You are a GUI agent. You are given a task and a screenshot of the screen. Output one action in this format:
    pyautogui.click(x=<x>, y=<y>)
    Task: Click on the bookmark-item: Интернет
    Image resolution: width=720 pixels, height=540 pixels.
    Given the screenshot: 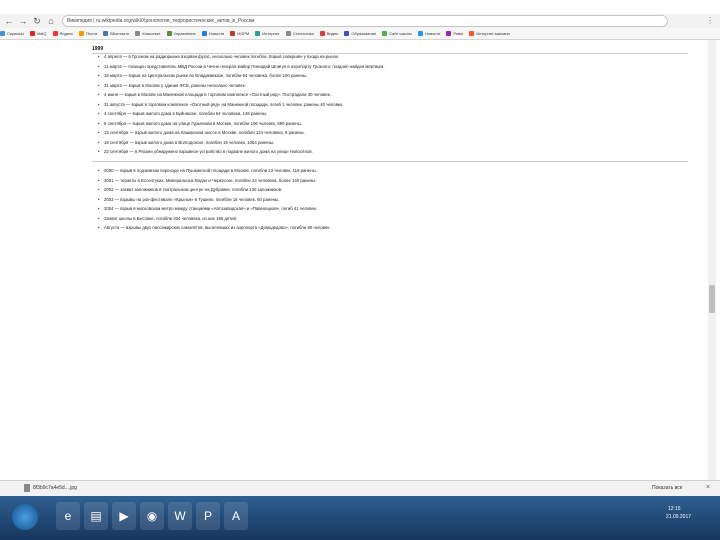 What is the action you would take?
    pyautogui.click(x=267, y=33)
    